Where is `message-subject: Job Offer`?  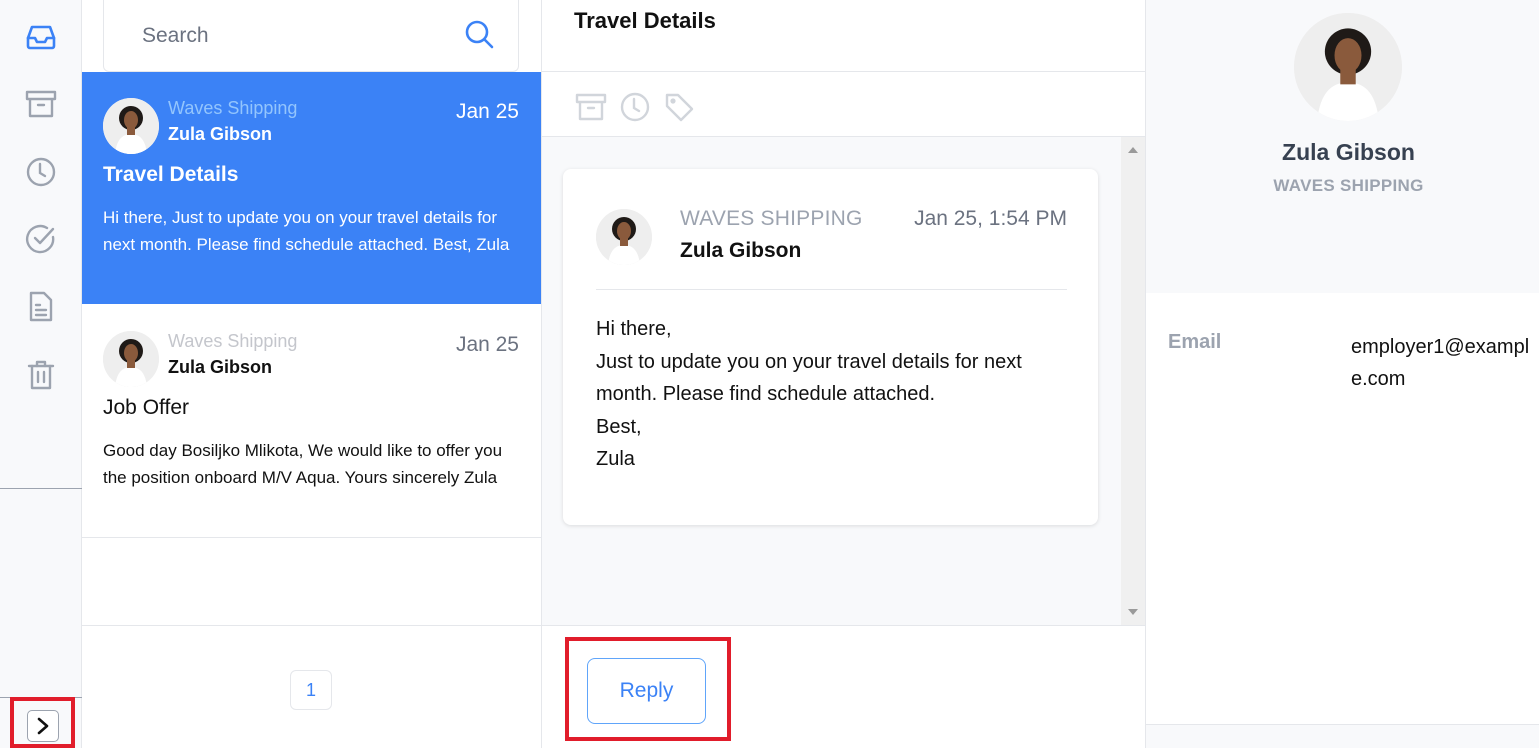 message-subject: Job Offer is located at coordinates (146, 407).